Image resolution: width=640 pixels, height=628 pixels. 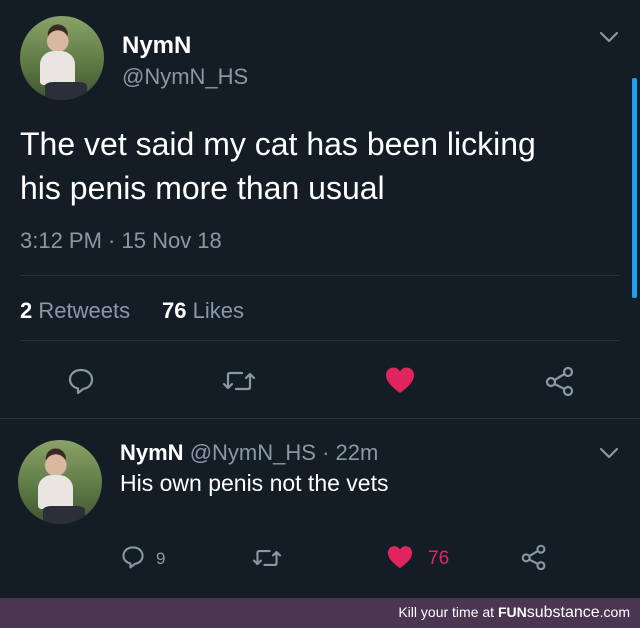 What do you see at coordinates (609, 37) in the screenshot?
I see `chevron-down-icon` at bounding box center [609, 37].